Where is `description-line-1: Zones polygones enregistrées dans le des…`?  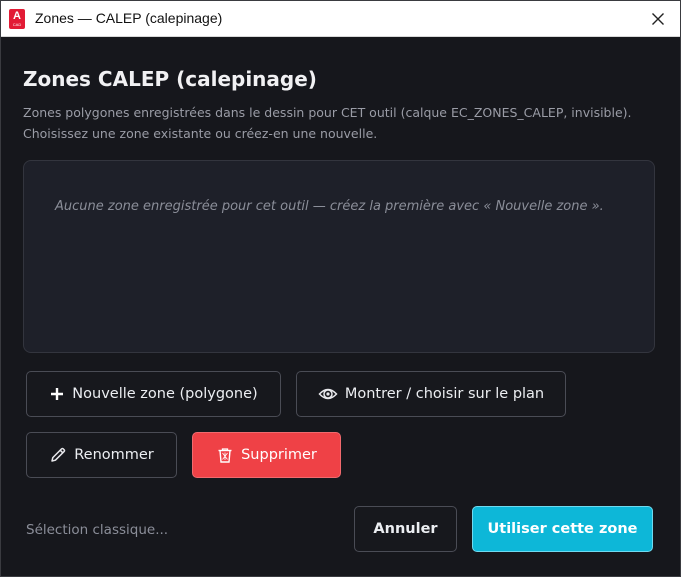
description-line-1: Zones polygones enregistrées dans le des… is located at coordinates (327, 112).